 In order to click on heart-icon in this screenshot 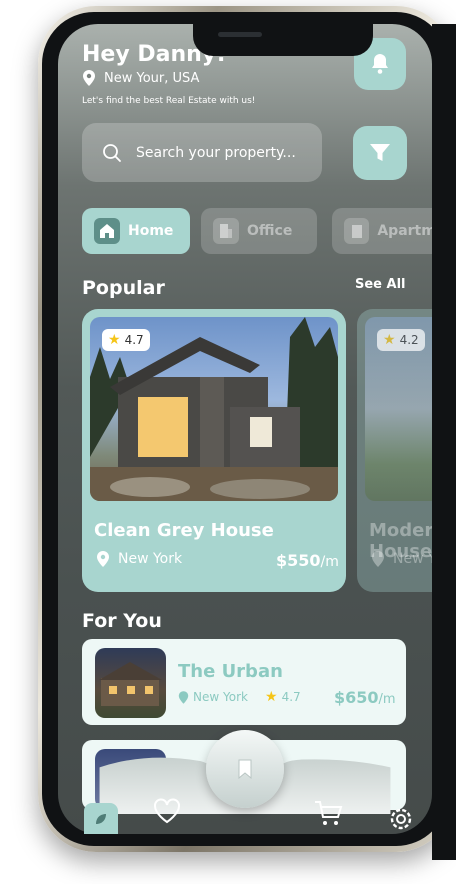, I will do `click(167, 811)`.